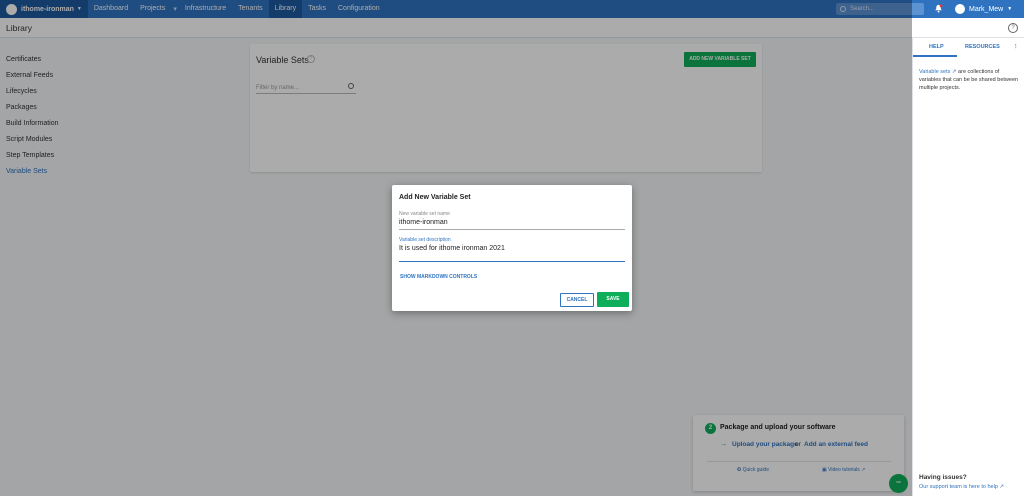 Image resolution: width=1024 pixels, height=496 pixels. What do you see at coordinates (960, 9) in the screenshot?
I see `avatar` at bounding box center [960, 9].